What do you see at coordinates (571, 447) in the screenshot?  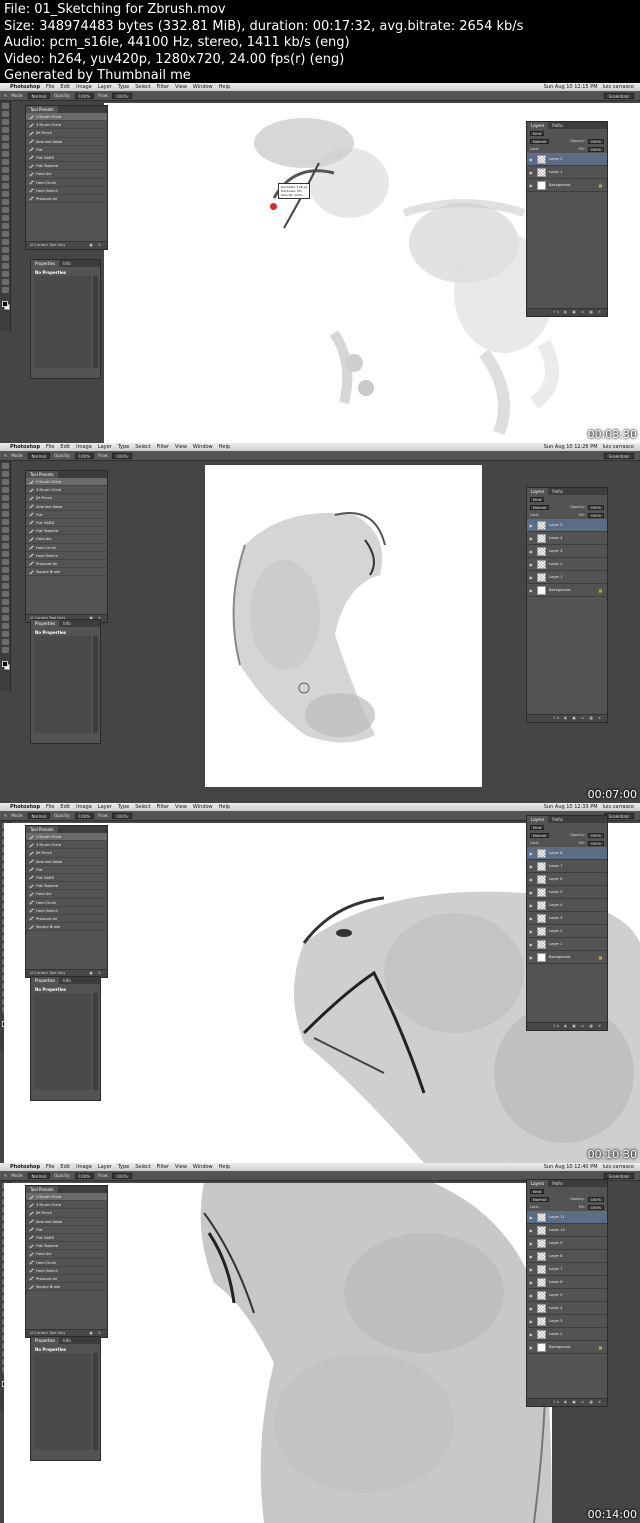 I see `menubar-clock: Sun Aug 10 12:26 PM` at bounding box center [571, 447].